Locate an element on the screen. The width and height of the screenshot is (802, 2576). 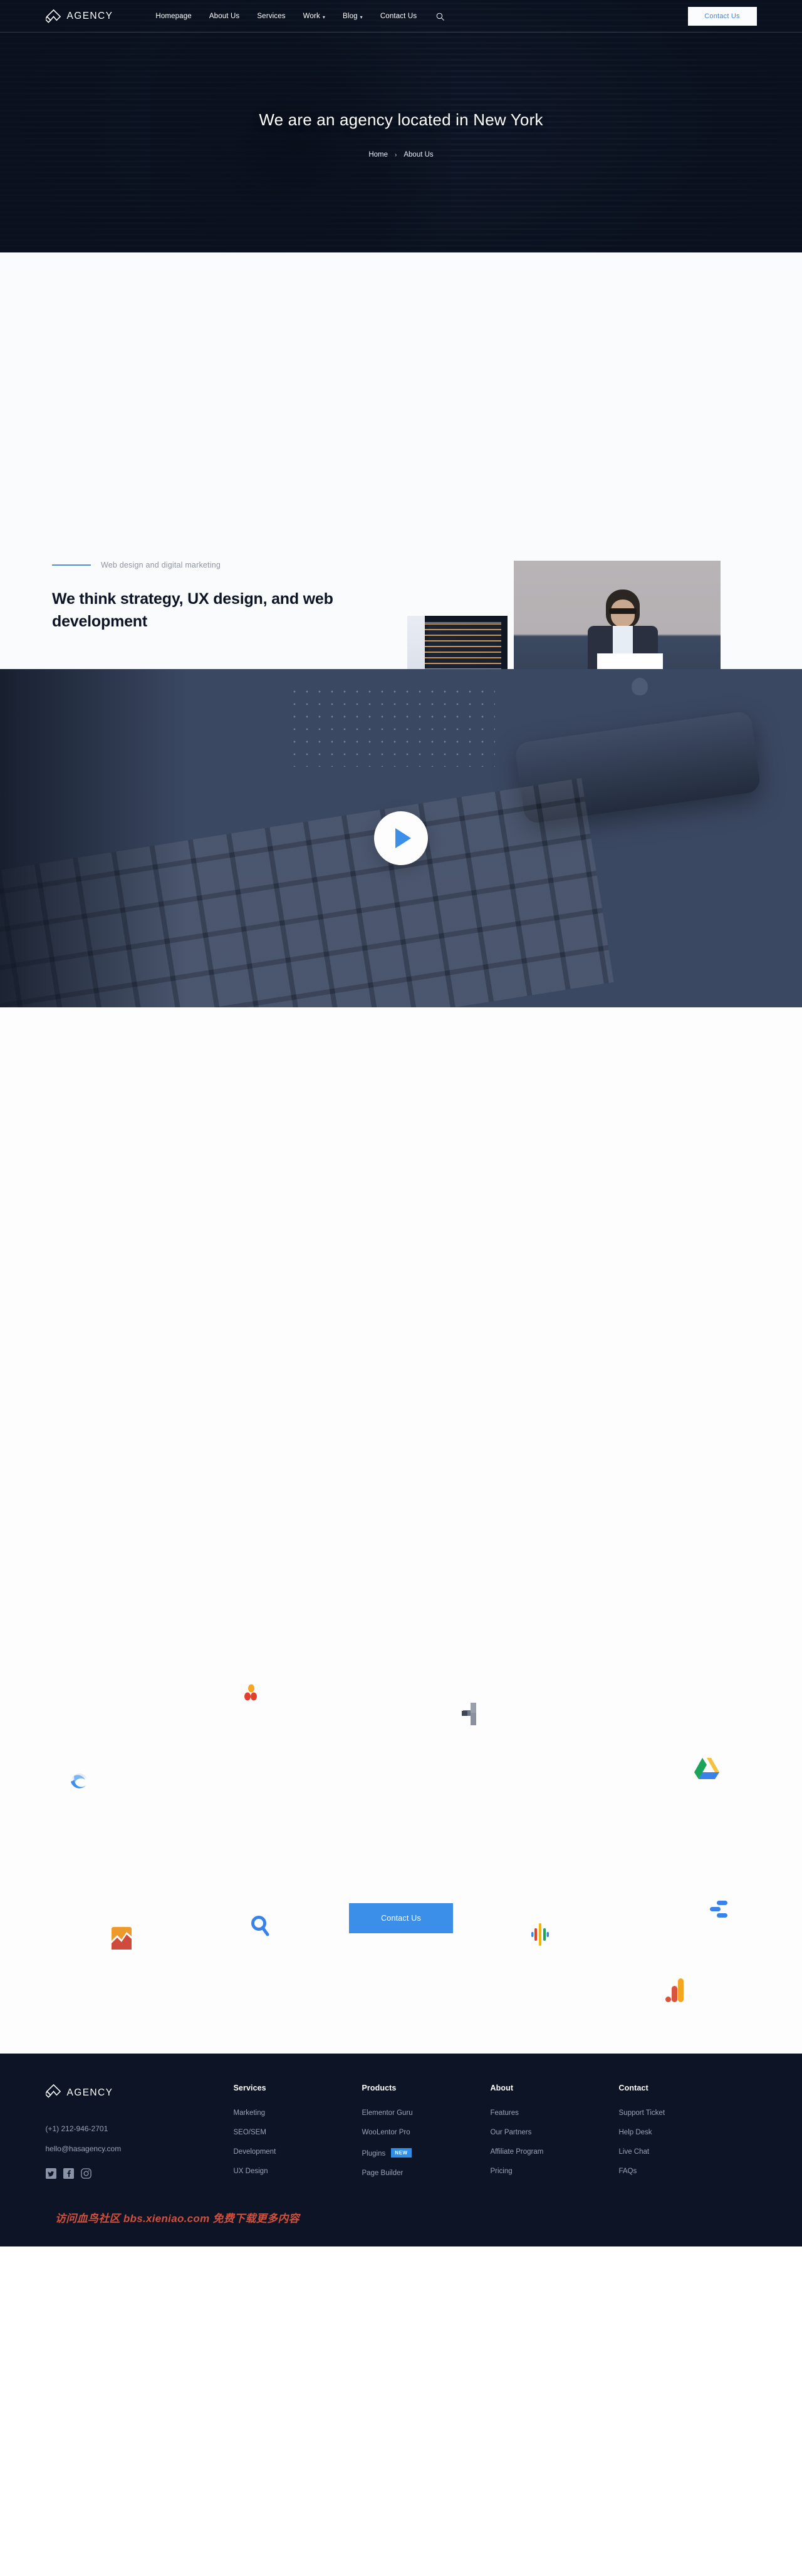
nav-label: Homepage is located at coordinates (174, 16).